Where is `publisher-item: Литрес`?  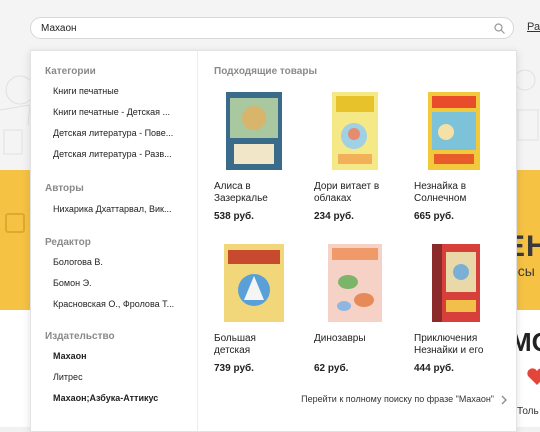 publisher-item: Литрес is located at coordinates (123, 377).